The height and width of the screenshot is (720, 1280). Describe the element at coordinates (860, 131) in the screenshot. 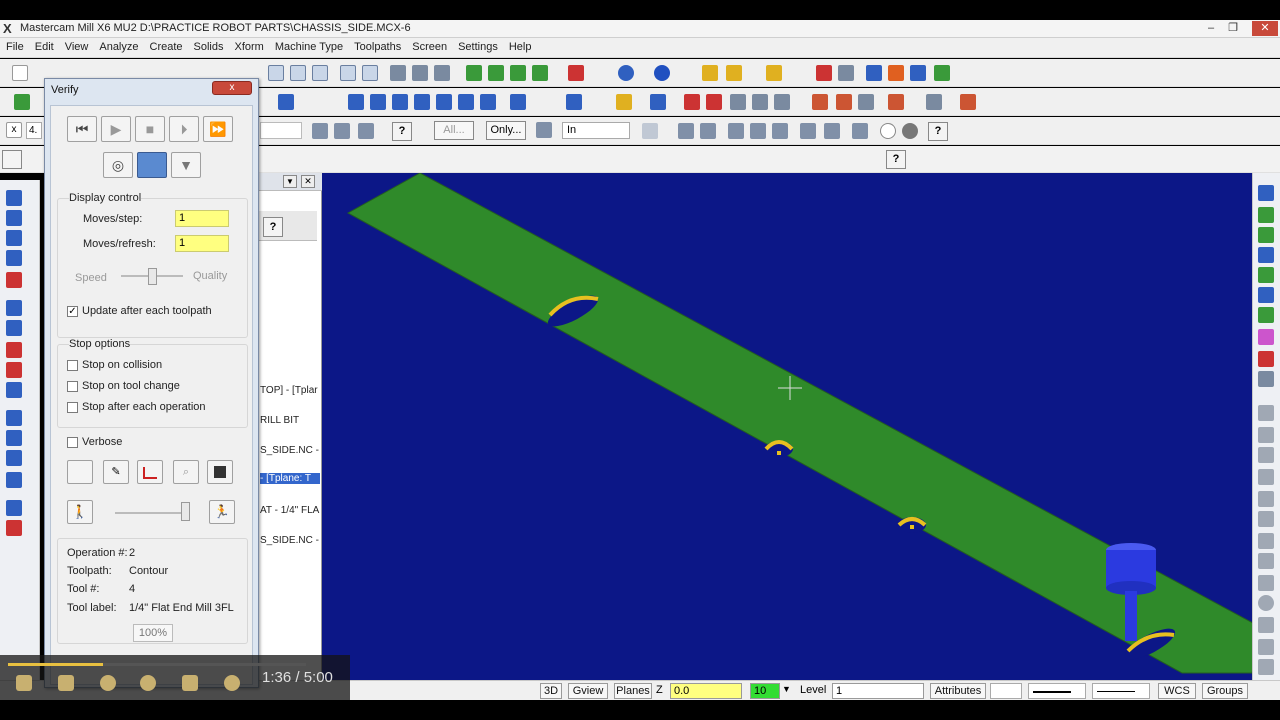

I see `feature-select-icon` at that location.